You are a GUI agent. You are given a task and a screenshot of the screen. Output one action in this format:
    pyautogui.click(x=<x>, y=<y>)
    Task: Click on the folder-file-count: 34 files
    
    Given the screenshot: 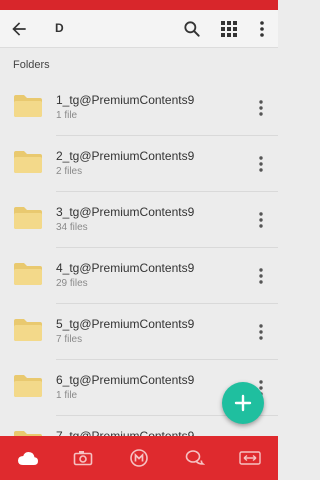 What is the action you would take?
    pyautogui.click(x=72, y=227)
    